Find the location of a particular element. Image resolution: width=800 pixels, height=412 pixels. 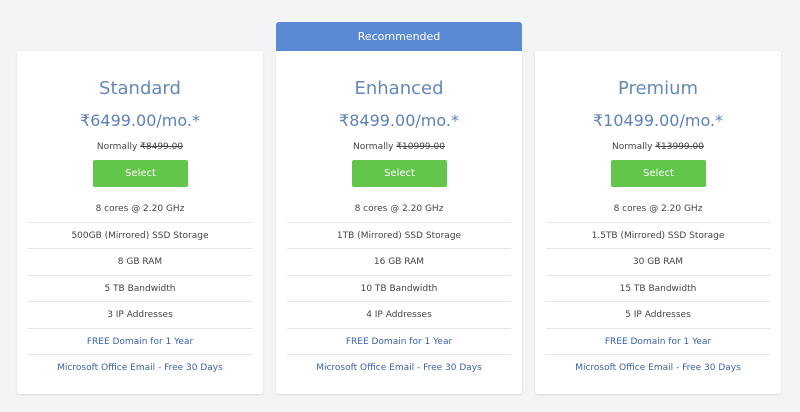

feature-bandwidth: 5 TB Bandwidth is located at coordinates (140, 289).